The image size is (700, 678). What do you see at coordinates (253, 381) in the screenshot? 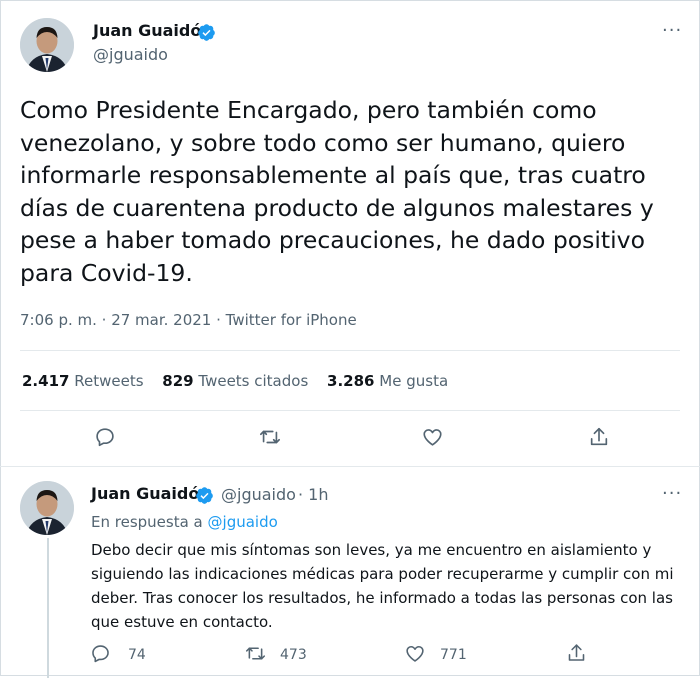
I see `quotes-label: Tweets citados` at bounding box center [253, 381].